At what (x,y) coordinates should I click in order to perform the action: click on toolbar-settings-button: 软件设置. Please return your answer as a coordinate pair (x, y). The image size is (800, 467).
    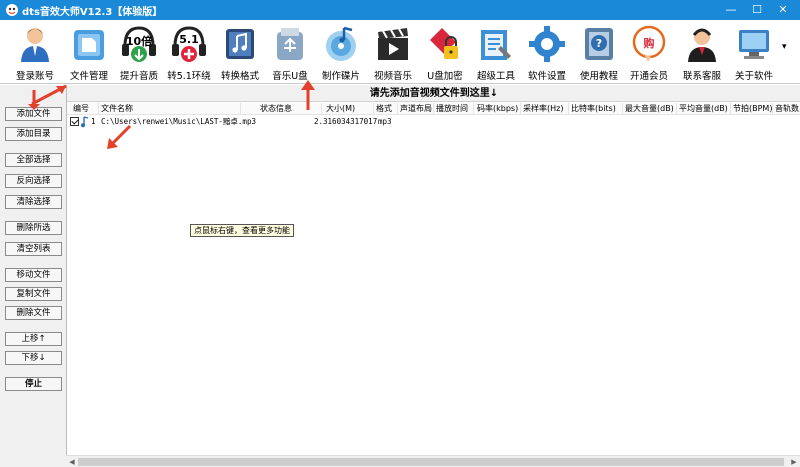
    Looking at the image, I should click on (547, 52).